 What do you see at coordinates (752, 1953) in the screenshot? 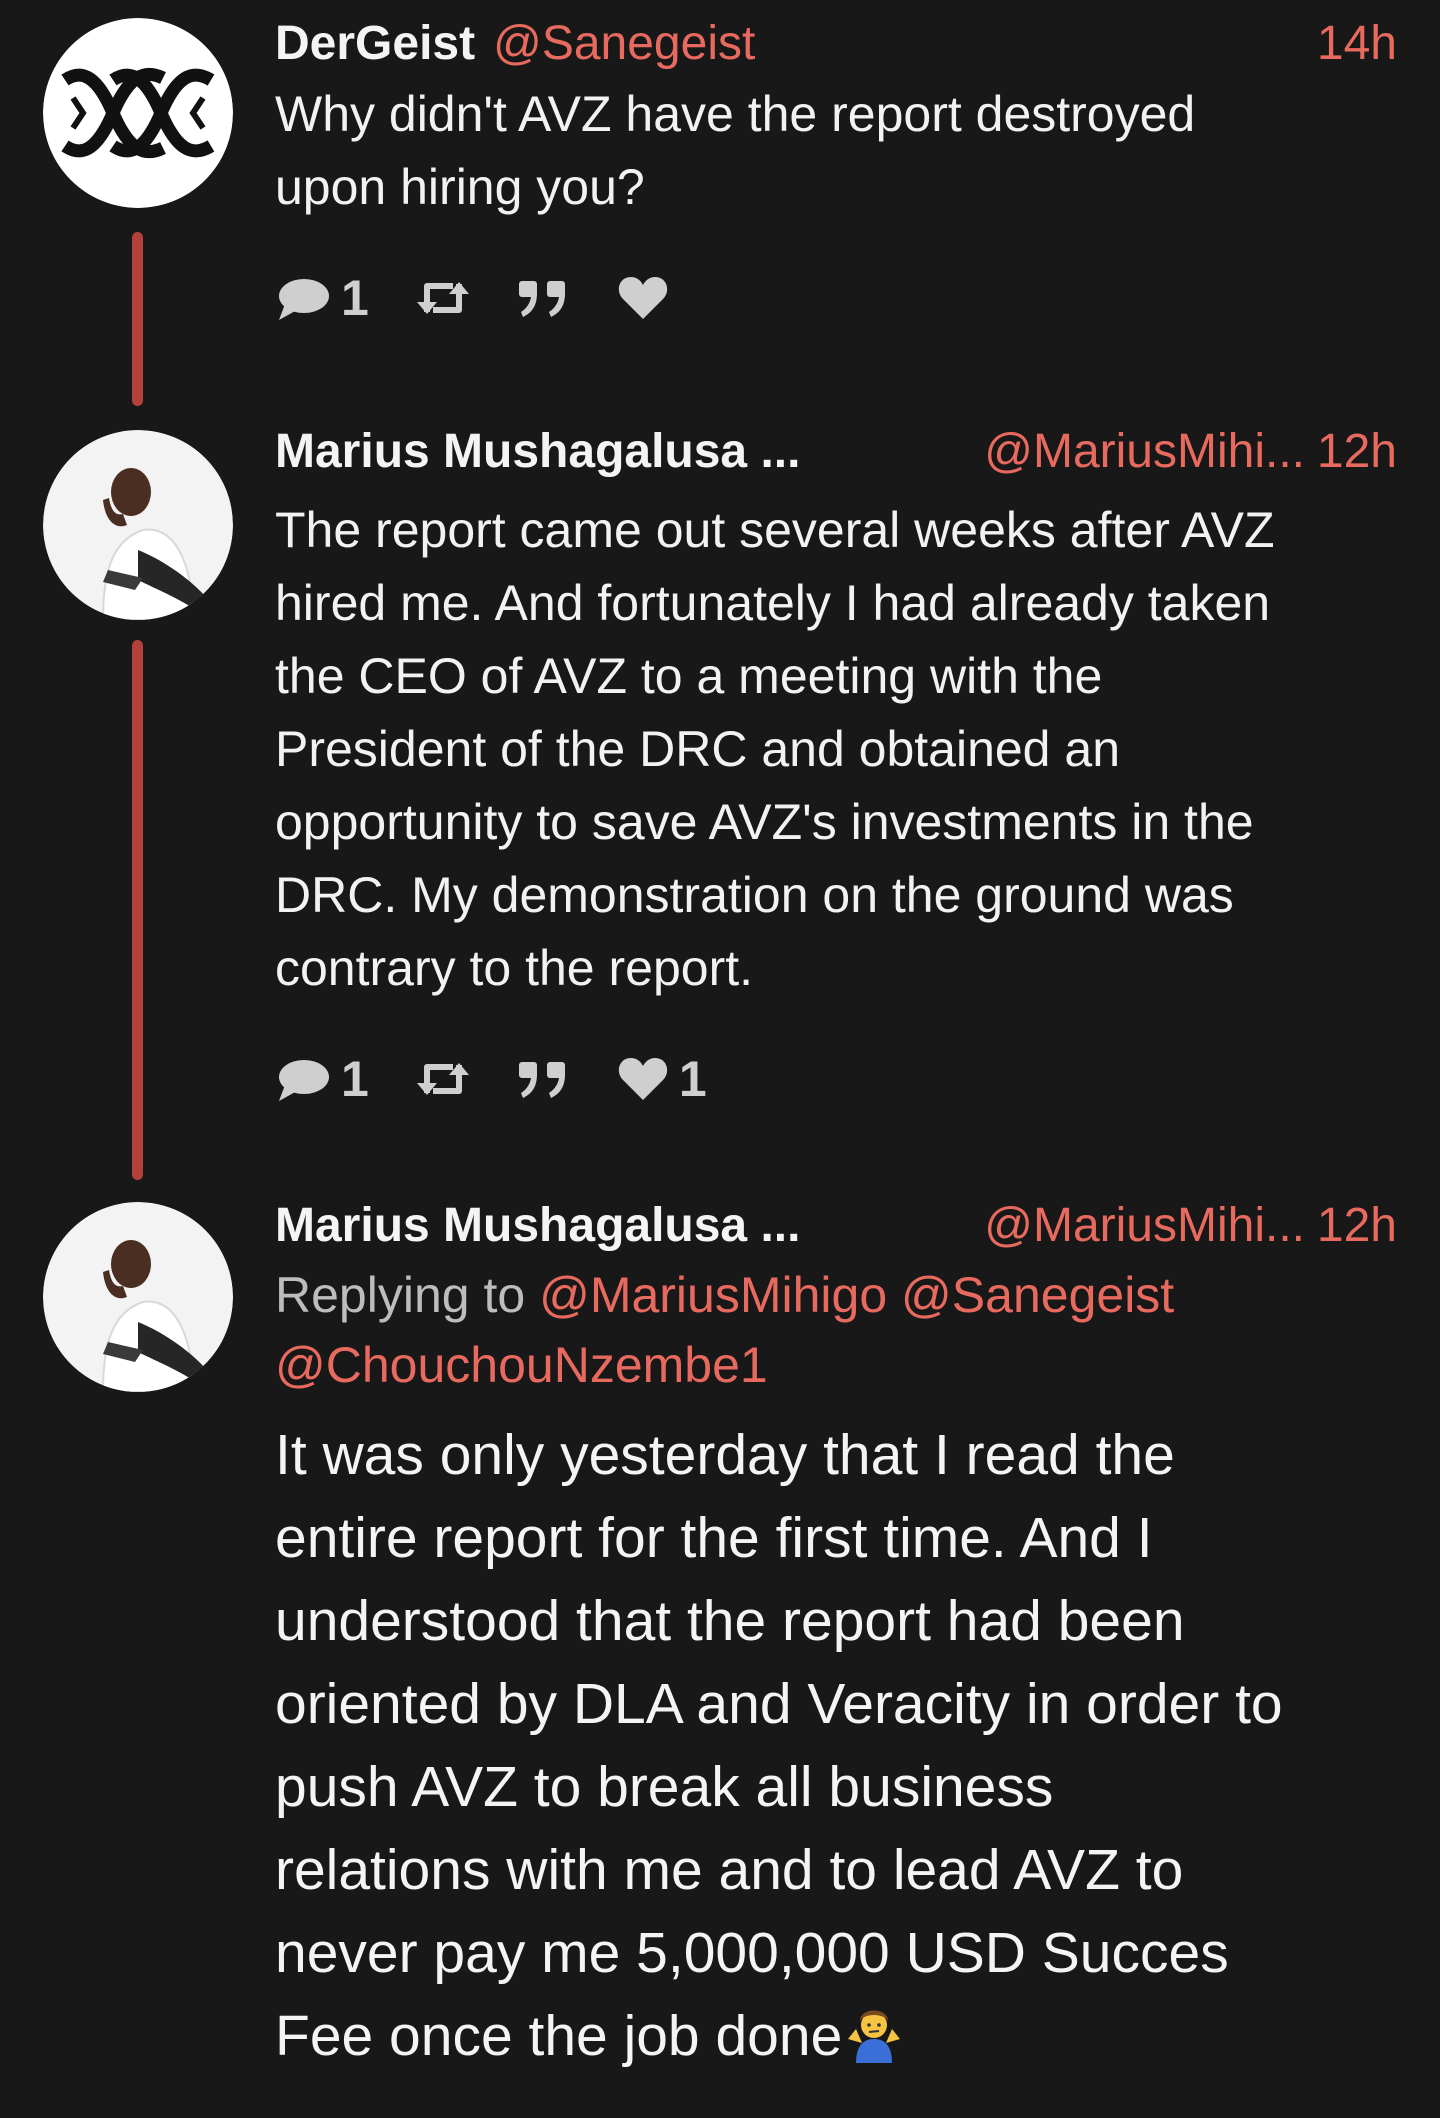
I see `text-line: never pay me 5,000,000 USD Succes` at bounding box center [752, 1953].